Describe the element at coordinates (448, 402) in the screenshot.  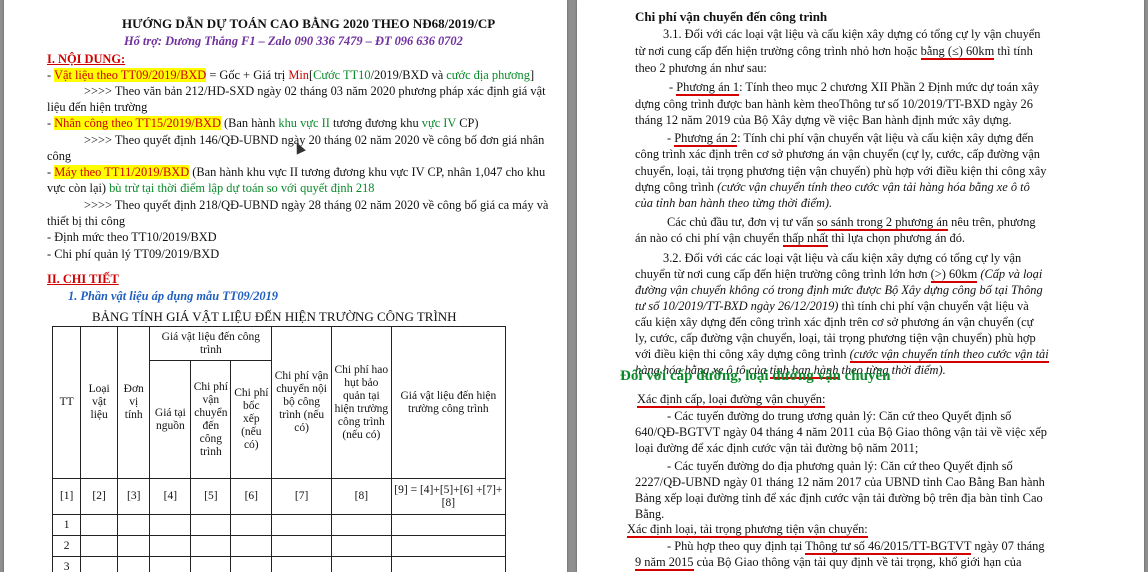
I see `header-cell: Giá vật liệu đến hiện trường công trình` at that location.